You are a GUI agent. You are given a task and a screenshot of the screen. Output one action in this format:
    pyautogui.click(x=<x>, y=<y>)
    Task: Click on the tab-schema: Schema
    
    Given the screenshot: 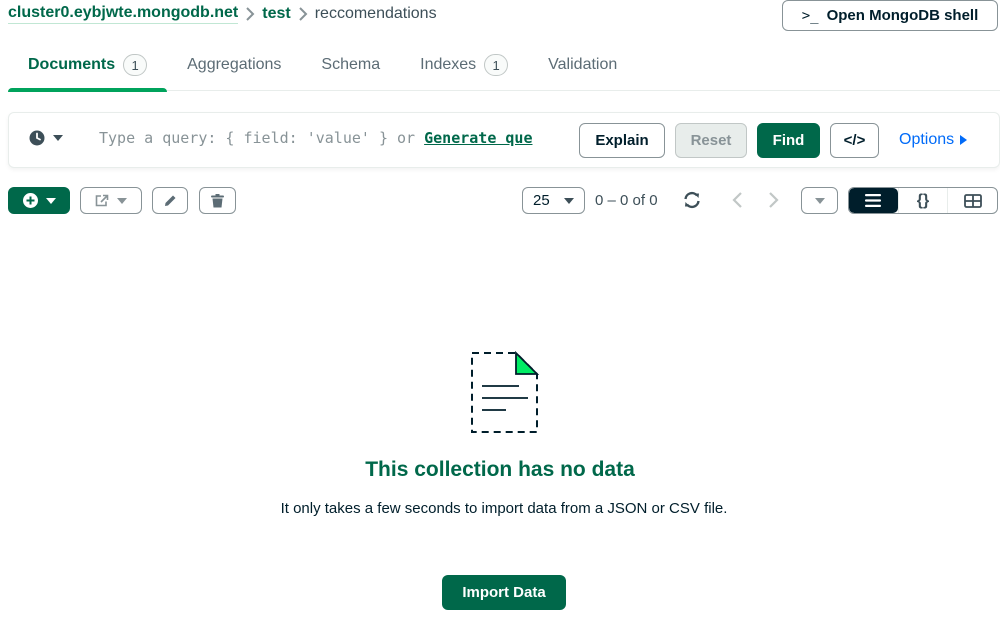 What is the action you would take?
    pyautogui.click(x=350, y=65)
    